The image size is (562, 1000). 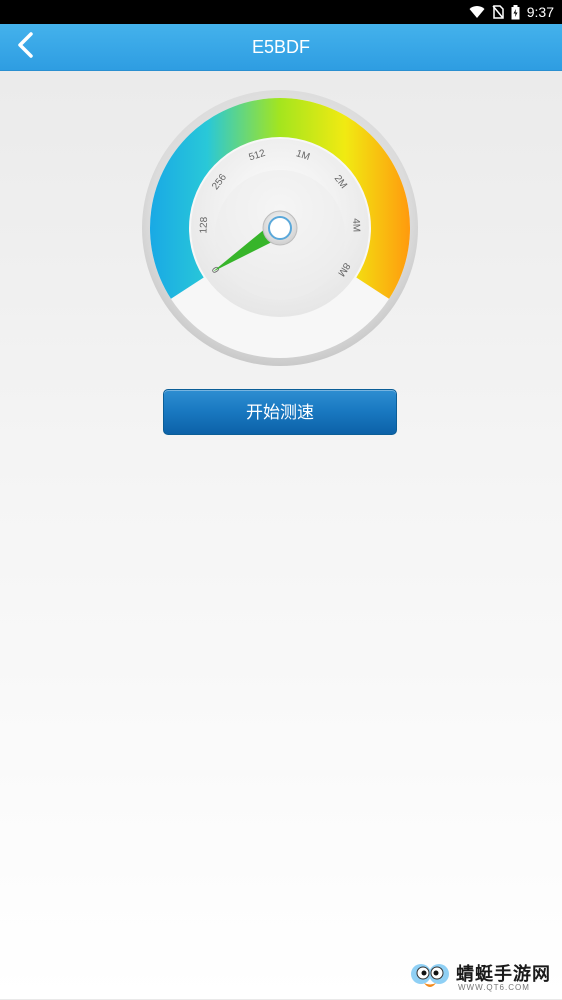 I want to click on page-title: E5BDF, so click(x=281, y=47).